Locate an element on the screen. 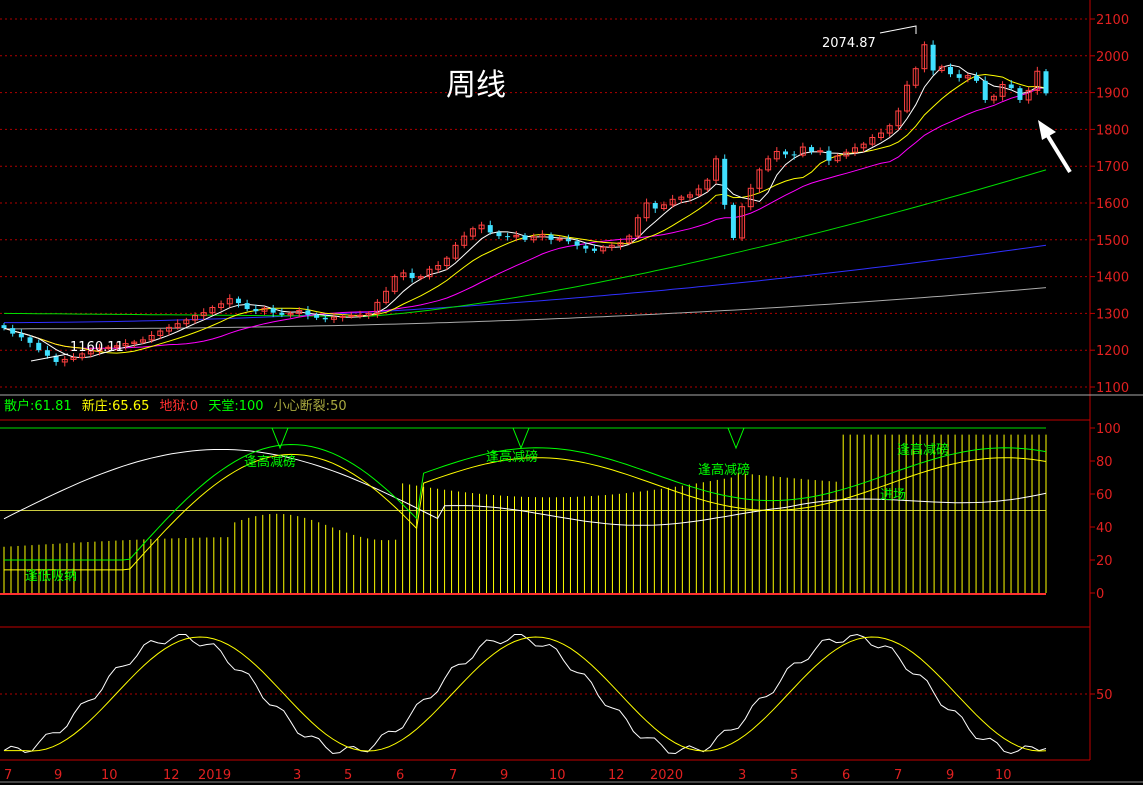 Image resolution: width=1143 pixels, height=785 pixels. price-tick-label: 1100 is located at coordinates (1112, 388).